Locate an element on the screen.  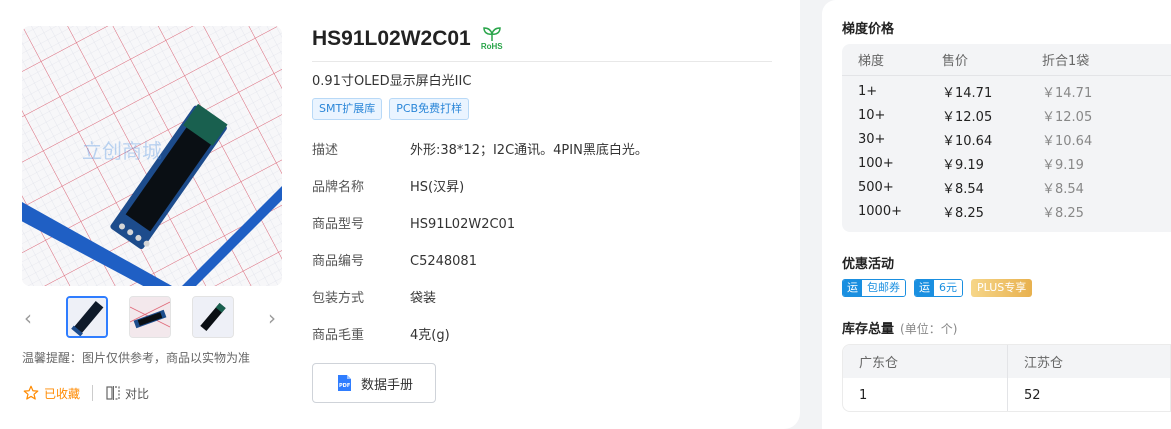
price-section-title: 梯度价格 is located at coordinates (868, 29).